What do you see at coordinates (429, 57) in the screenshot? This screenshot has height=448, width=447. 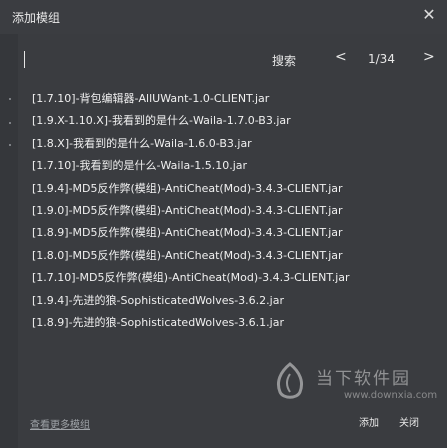 I see `next-page-button: >` at bounding box center [429, 57].